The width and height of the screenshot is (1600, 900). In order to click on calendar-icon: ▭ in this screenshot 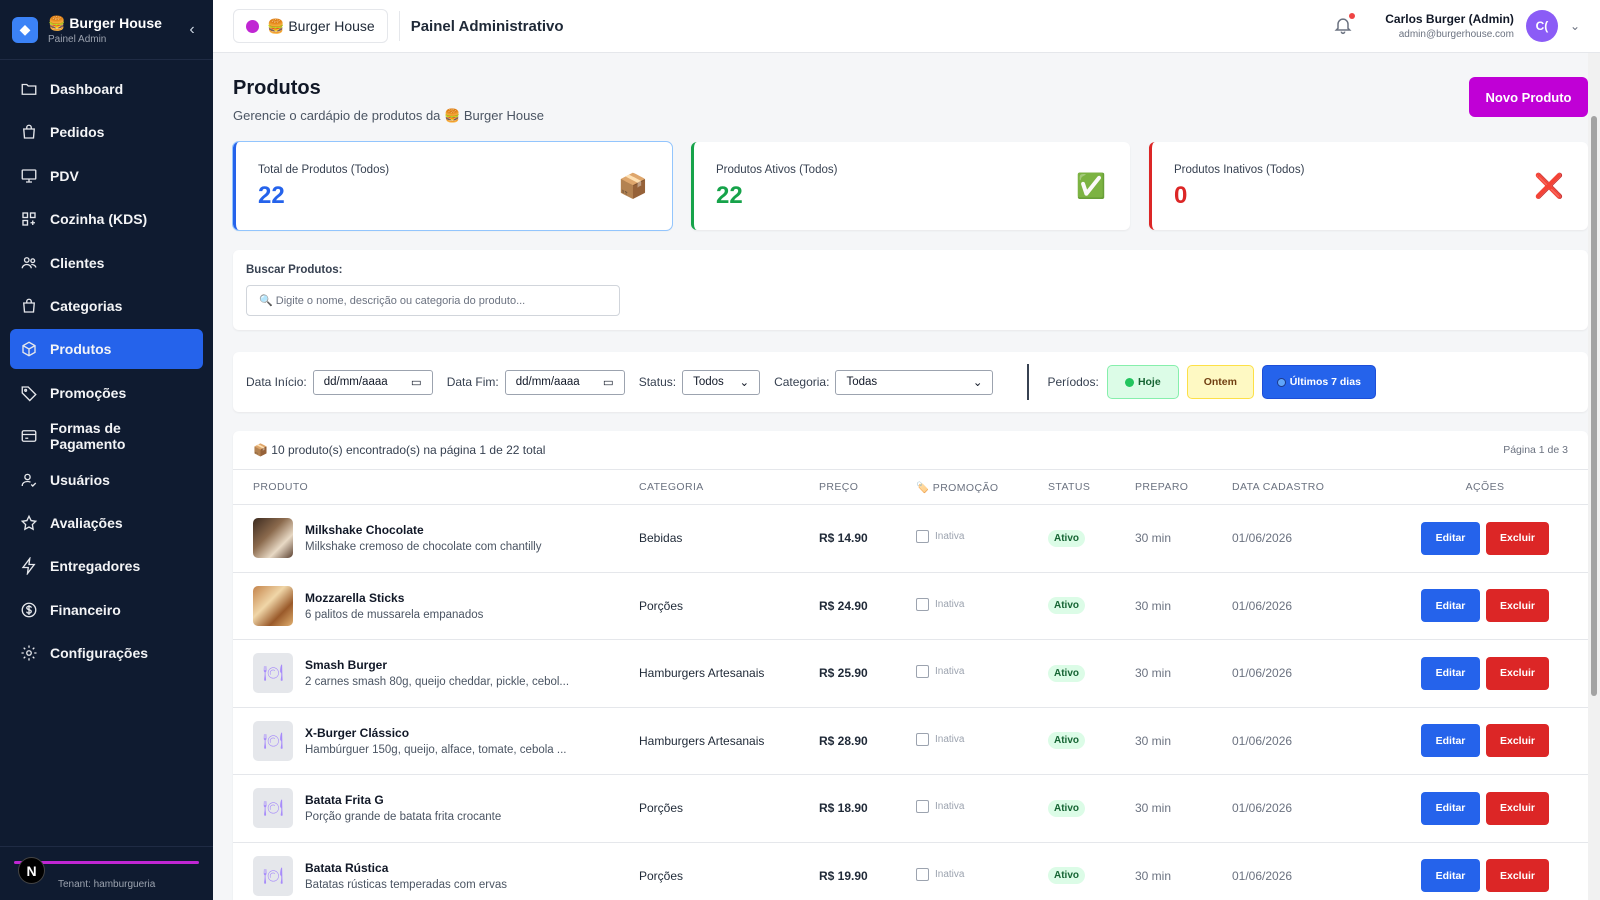, I will do `click(608, 383)`.